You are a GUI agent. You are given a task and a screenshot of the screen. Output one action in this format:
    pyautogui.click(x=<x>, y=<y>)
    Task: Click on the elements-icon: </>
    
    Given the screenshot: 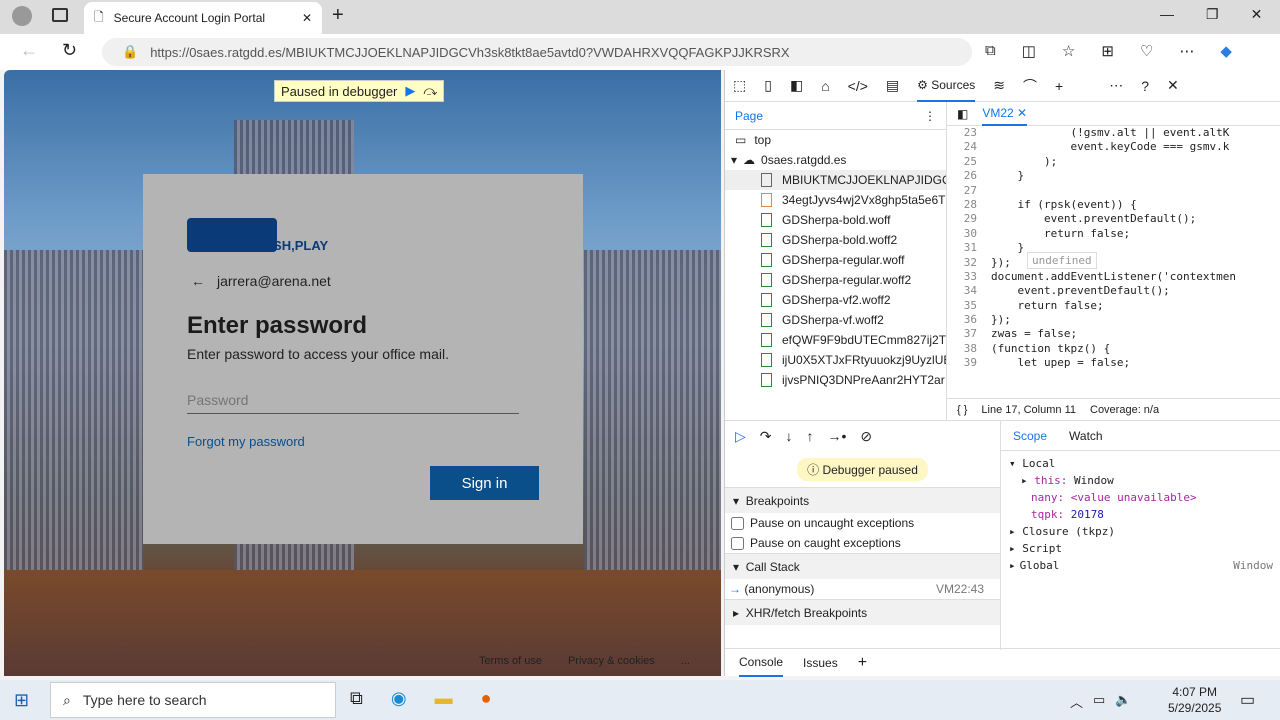 What is the action you would take?
    pyautogui.click(x=858, y=86)
    